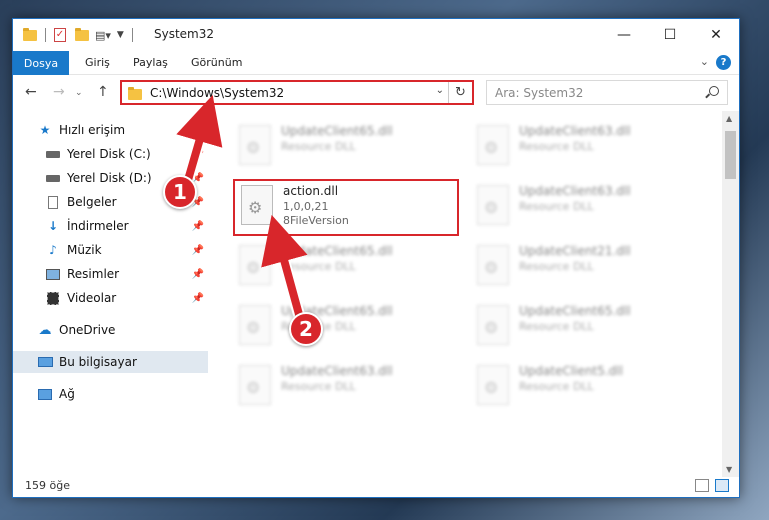 The width and height of the screenshot is (769, 520). I want to click on drive-icon, so click(53, 154).